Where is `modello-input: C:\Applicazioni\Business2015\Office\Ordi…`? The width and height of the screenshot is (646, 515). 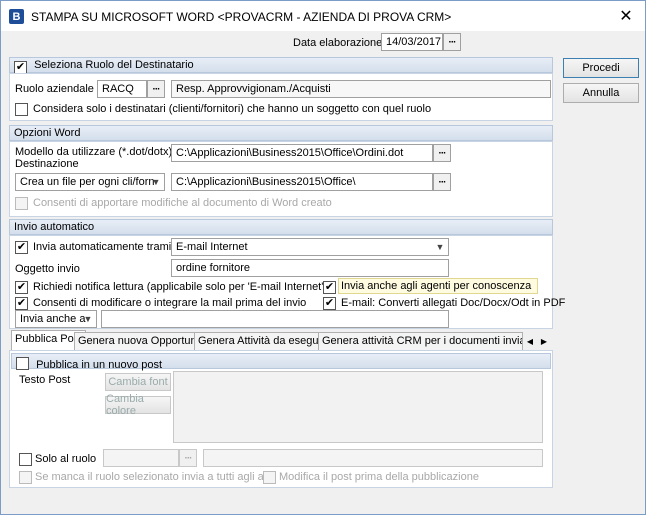 modello-input: C:\Applicazioni\Business2015\Office\Ordi… is located at coordinates (302, 153).